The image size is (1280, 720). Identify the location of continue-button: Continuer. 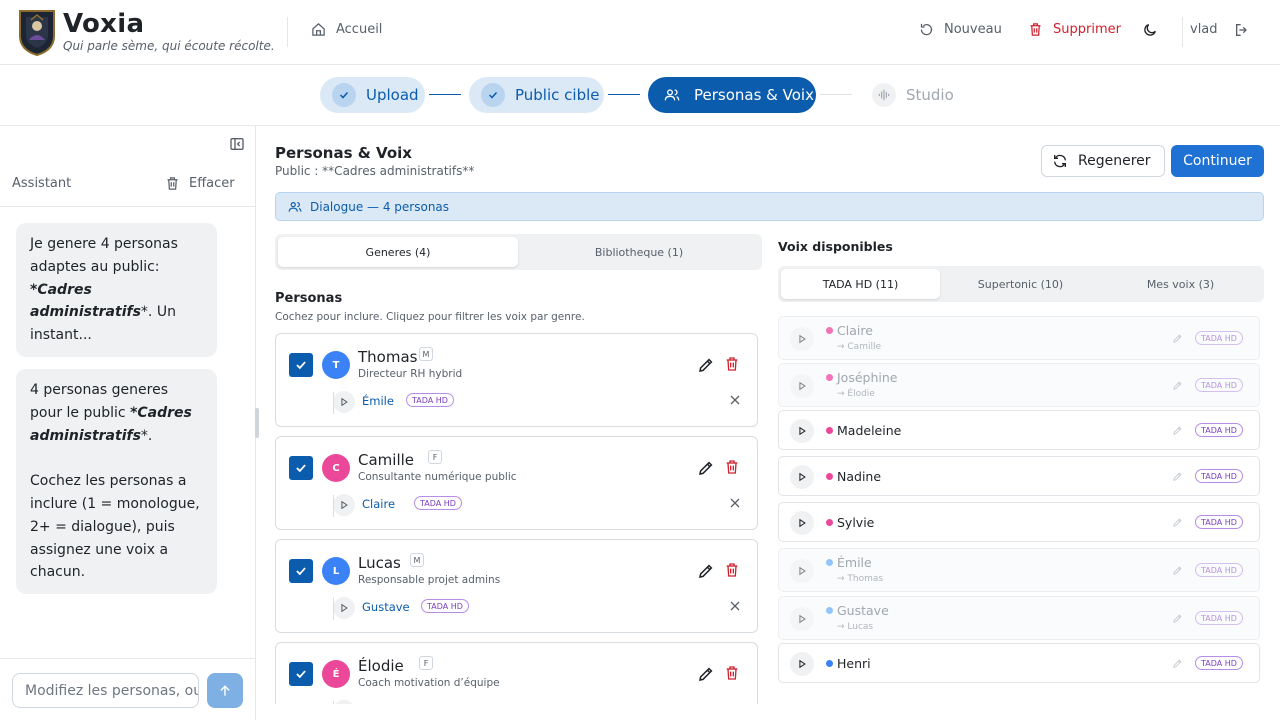
(1217, 161).